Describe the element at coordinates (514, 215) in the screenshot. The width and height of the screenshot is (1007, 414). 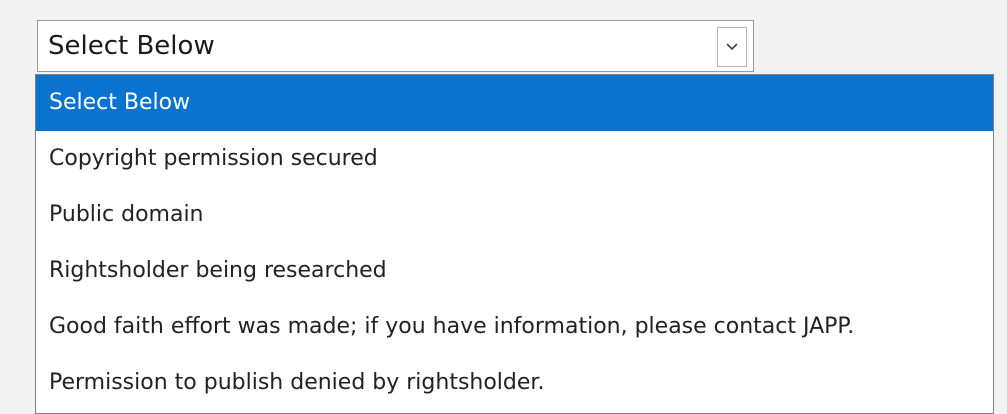
I see `option-public-domain: Public domain` at that location.